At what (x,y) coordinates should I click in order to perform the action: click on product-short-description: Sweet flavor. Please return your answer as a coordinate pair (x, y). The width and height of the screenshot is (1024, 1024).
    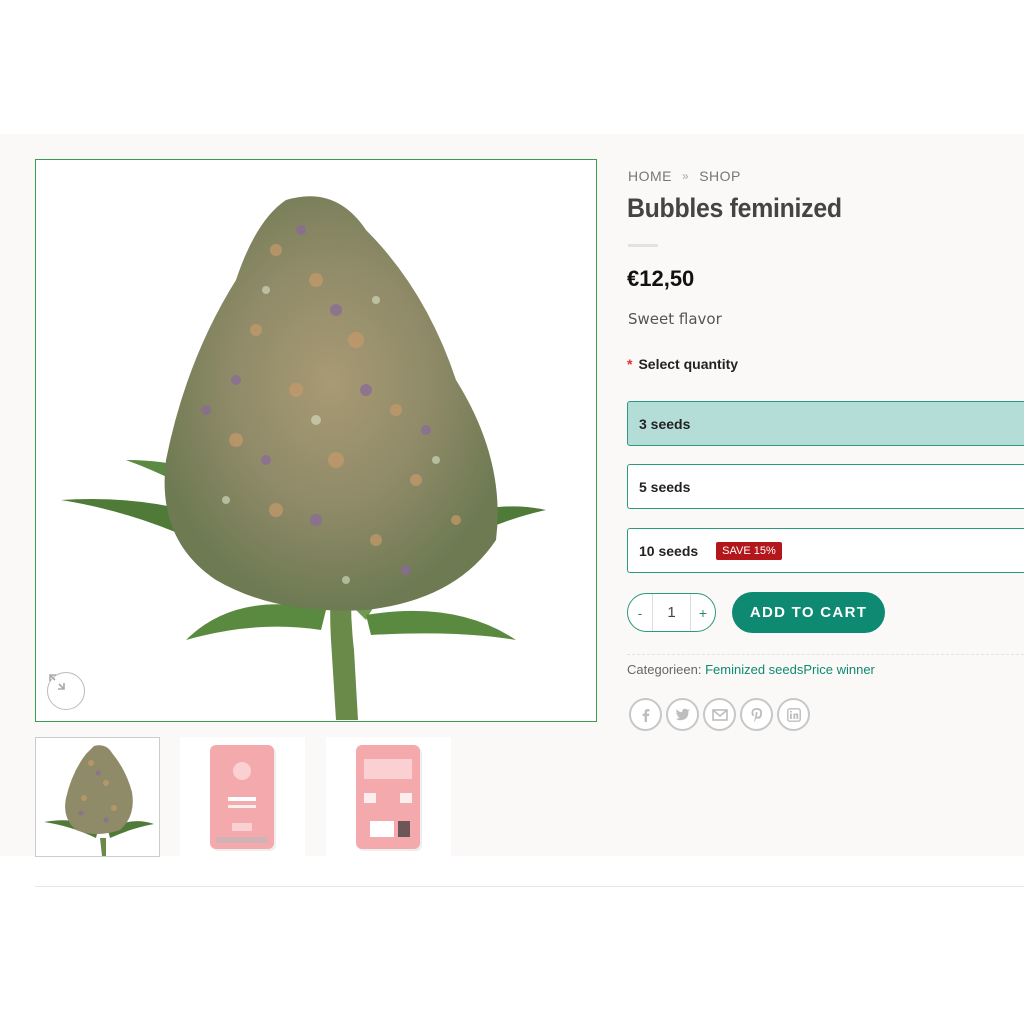
    Looking at the image, I should click on (675, 319).